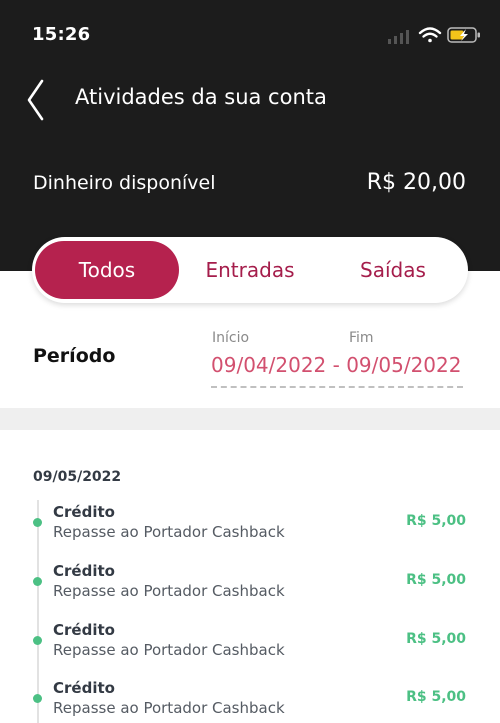 The image size is (500, 723). What do you see at coordinates (416, 182) in the screenshot?
I see `balance-value: R$ 20,00` at bounding box center [416, 182].